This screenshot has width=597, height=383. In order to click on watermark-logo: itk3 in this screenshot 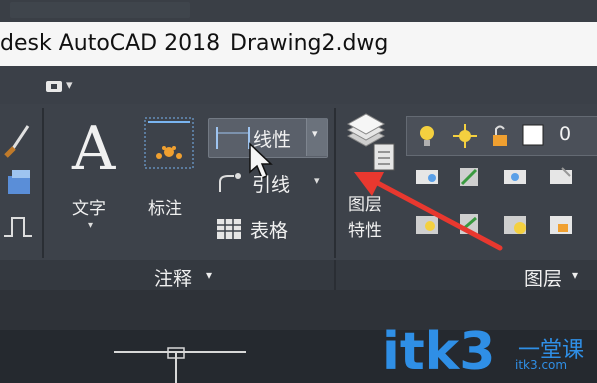, I will do `click(439, 352)`.